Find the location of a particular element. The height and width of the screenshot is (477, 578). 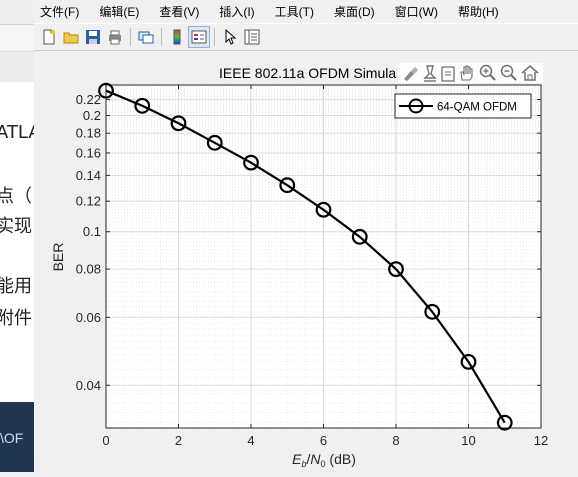

menu-tools: 工具(T) is located at coordinates (294, 11).